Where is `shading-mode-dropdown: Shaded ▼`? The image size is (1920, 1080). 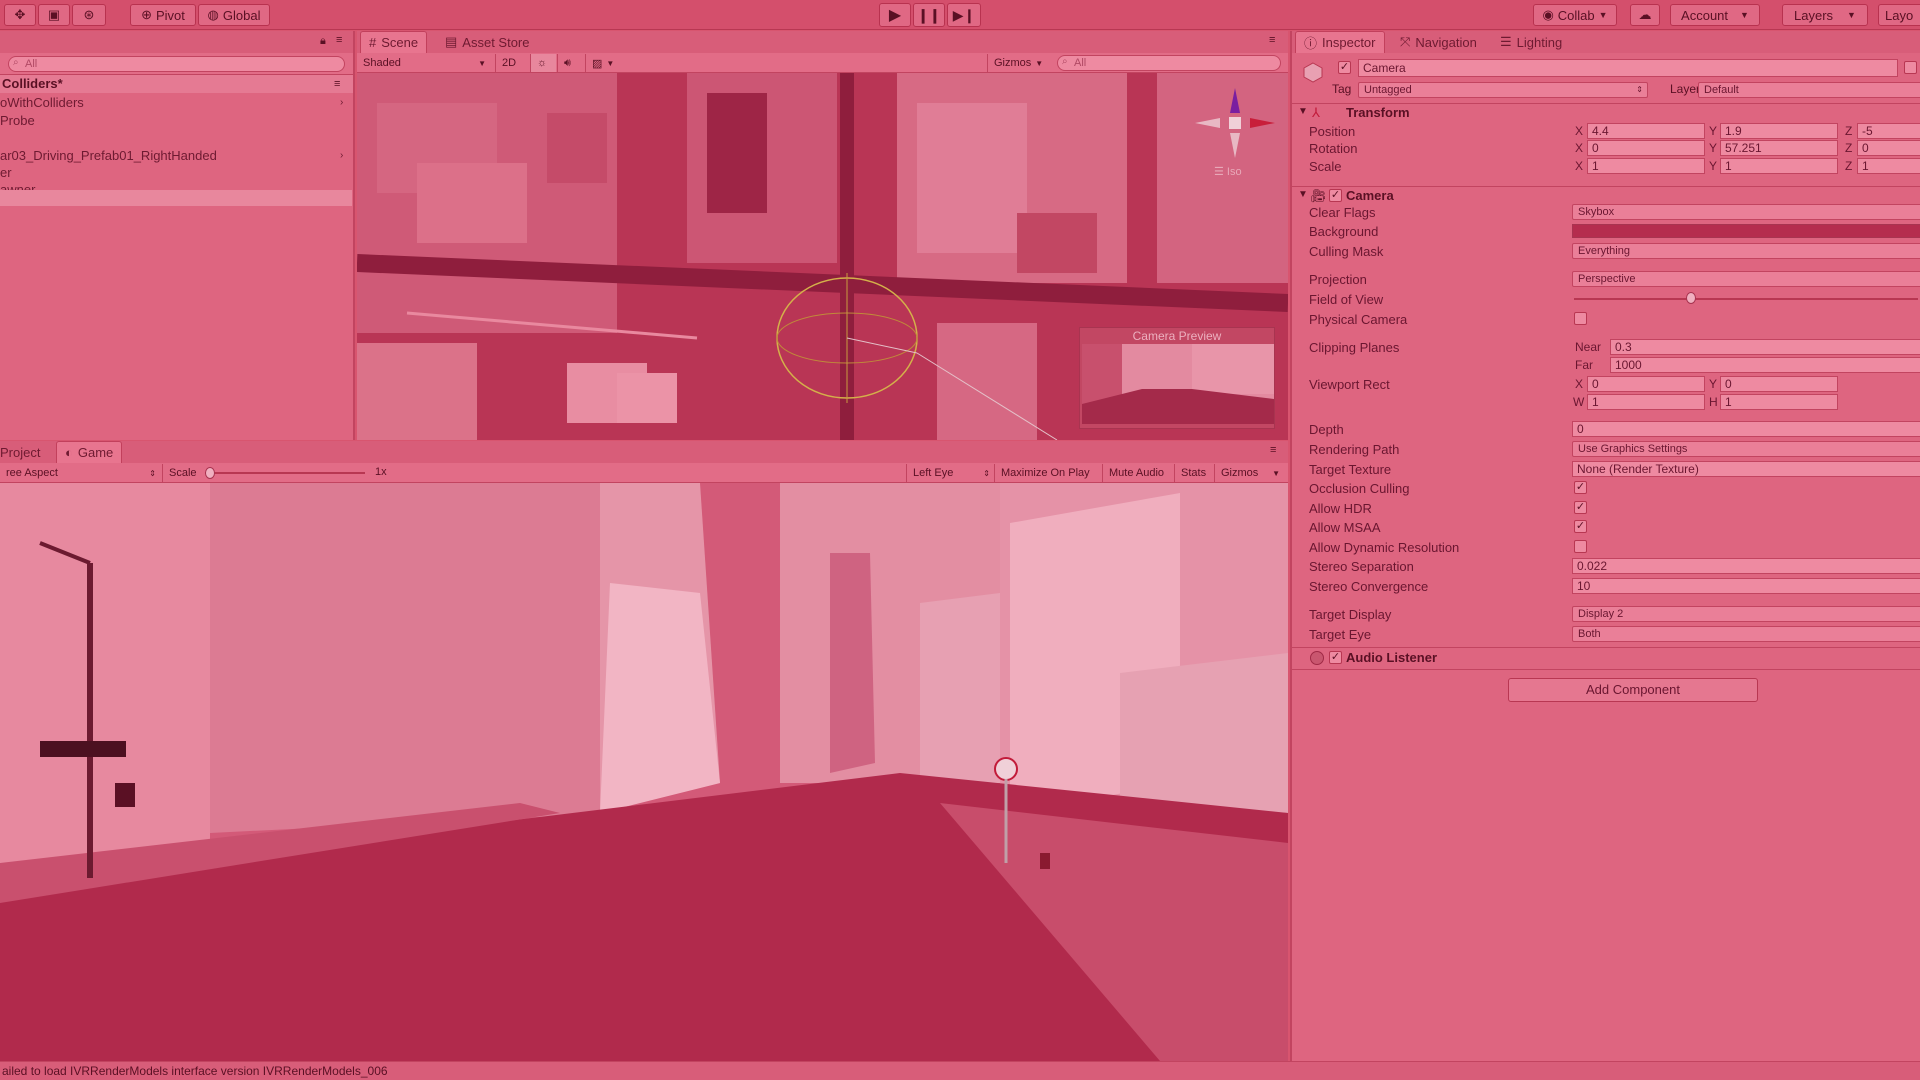 shading-mode-dropdown: Shaded ▼ is located at coordinates (423, 63).